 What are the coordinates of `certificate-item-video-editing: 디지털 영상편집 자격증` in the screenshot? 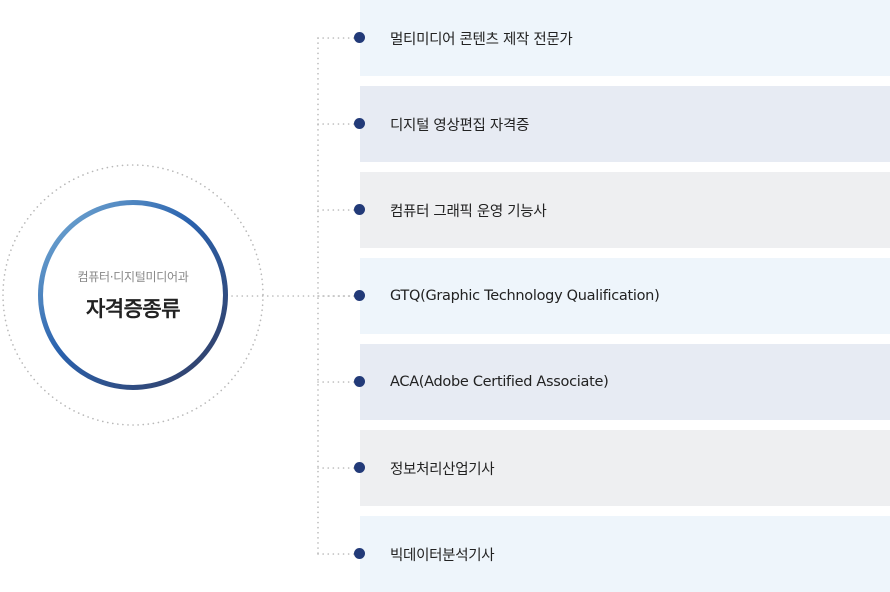 It's located at (625, 124).